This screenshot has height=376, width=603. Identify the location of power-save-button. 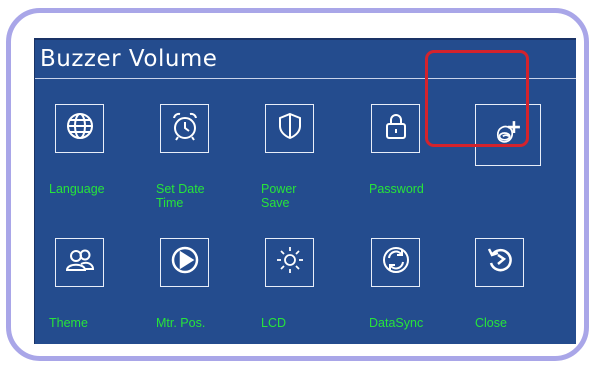
(289, 128).